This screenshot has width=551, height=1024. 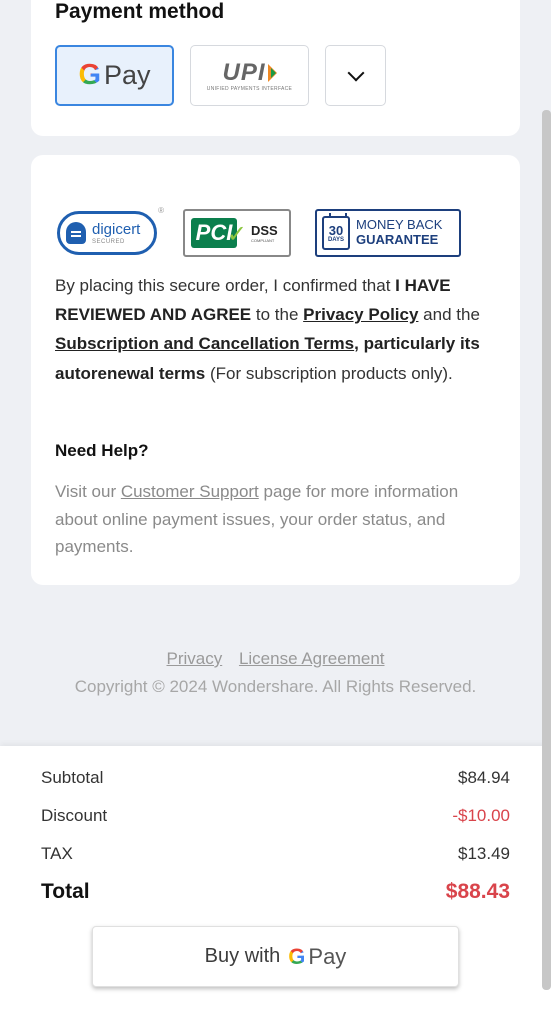 I want to click on money-back-line1: MONEY BACK, so click(x=399, y=225).